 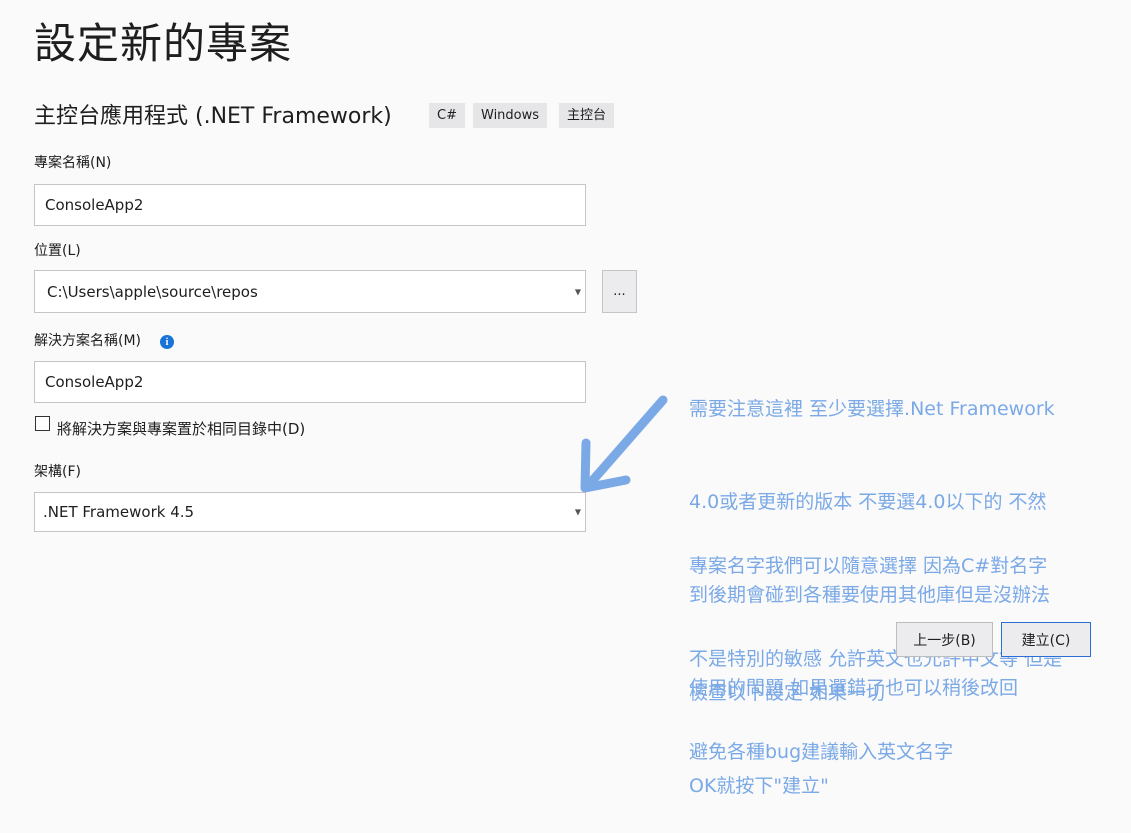 What do you see at coordinates (213, 116) in the screenshot?
I see `template-name: 主控台應用程式 (.NET Framework)` at bounding box center [213, 116].